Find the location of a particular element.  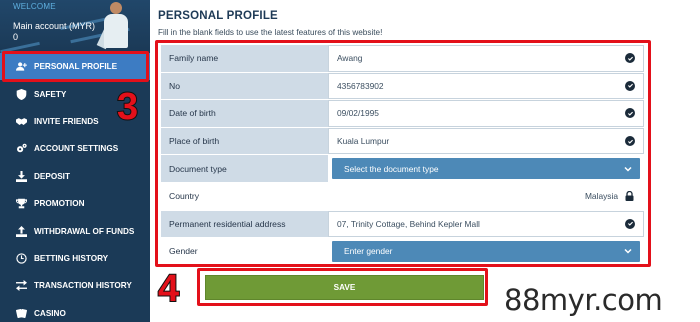

account-header: WELCOME Main account (MYR) 0 is located at coordinates (75, 27).